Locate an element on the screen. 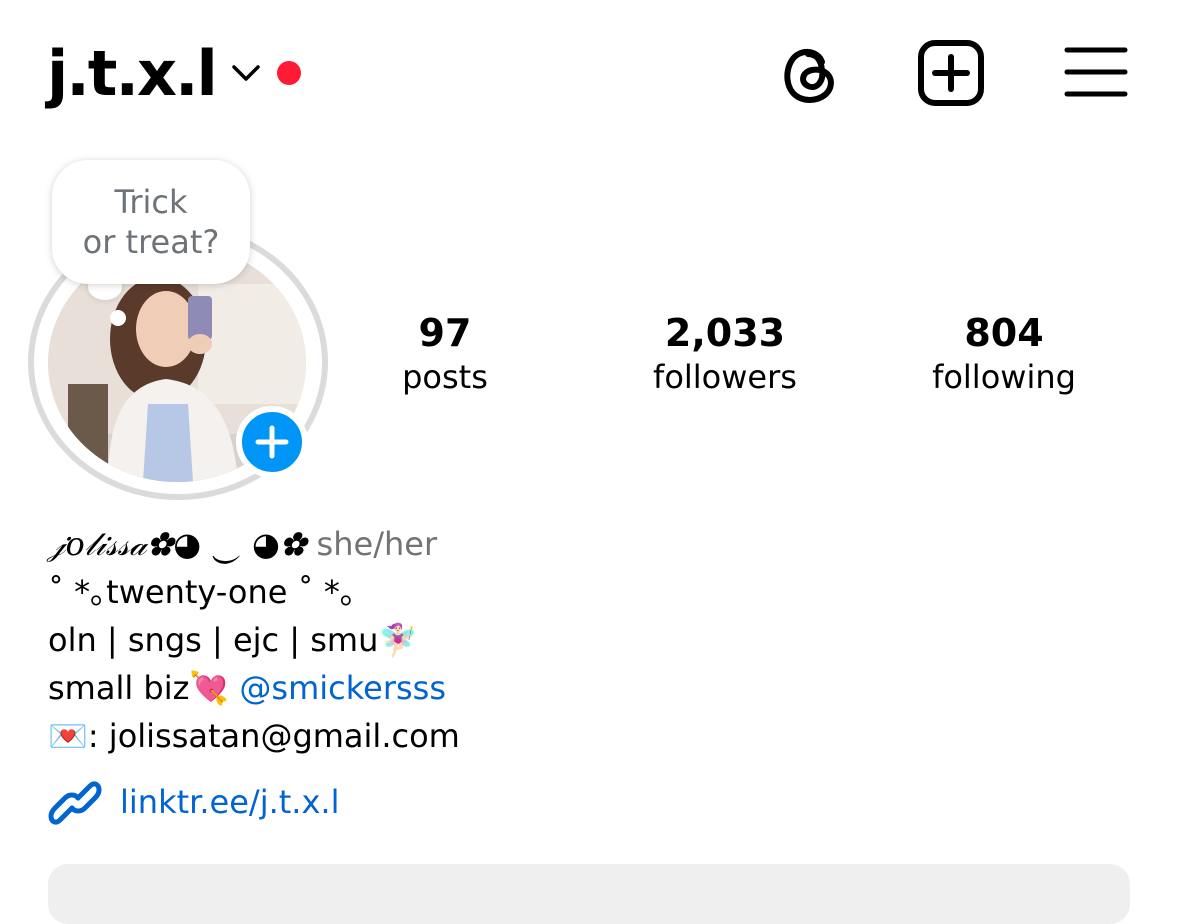  following-stat: 804 following is located at coordinates (1004, 354).